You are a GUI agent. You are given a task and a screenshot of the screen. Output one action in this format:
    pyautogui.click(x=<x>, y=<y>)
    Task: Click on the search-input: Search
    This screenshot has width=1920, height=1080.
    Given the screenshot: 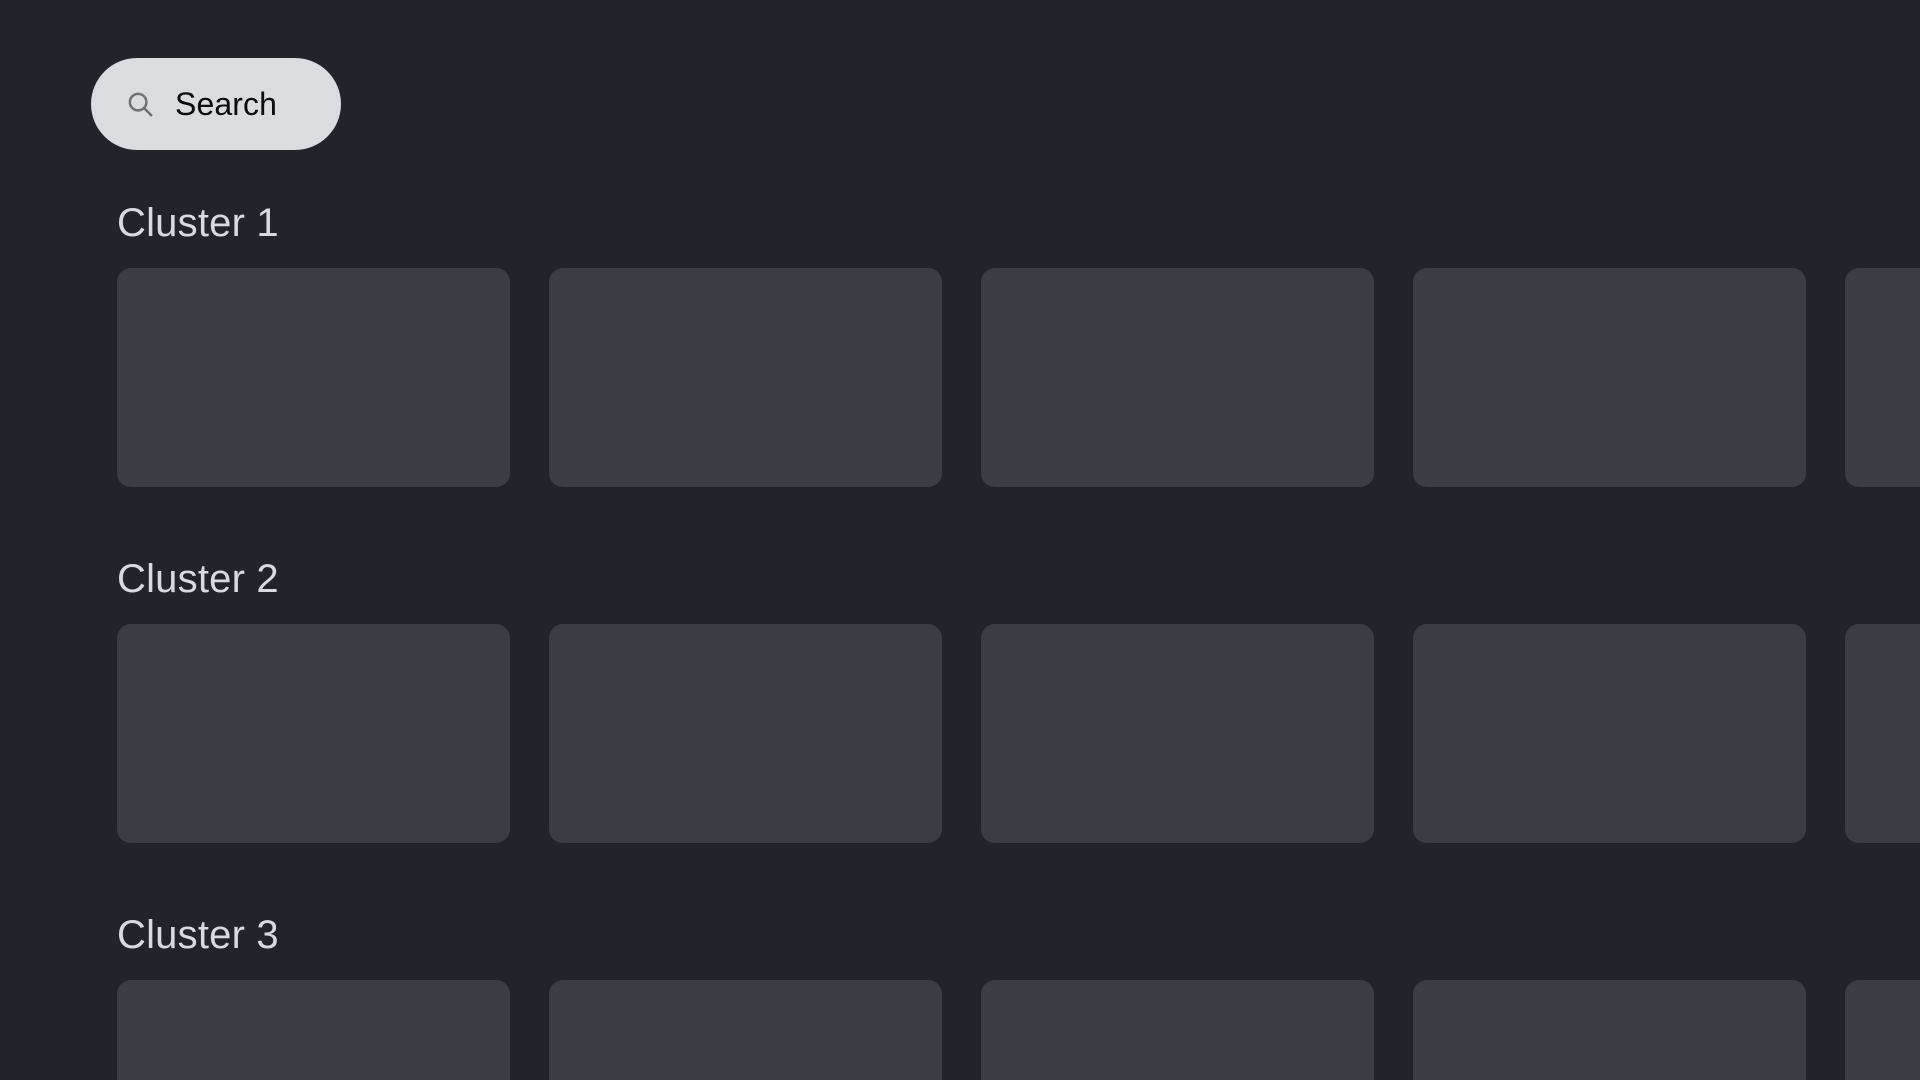 What is the action you would take?
    pyautogui.click(x=216, y=104)
    